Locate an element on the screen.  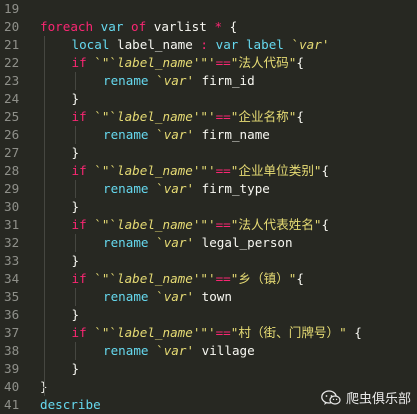
code-line: 20 foreach var of varlist * { is located at coordinates (208, 27).